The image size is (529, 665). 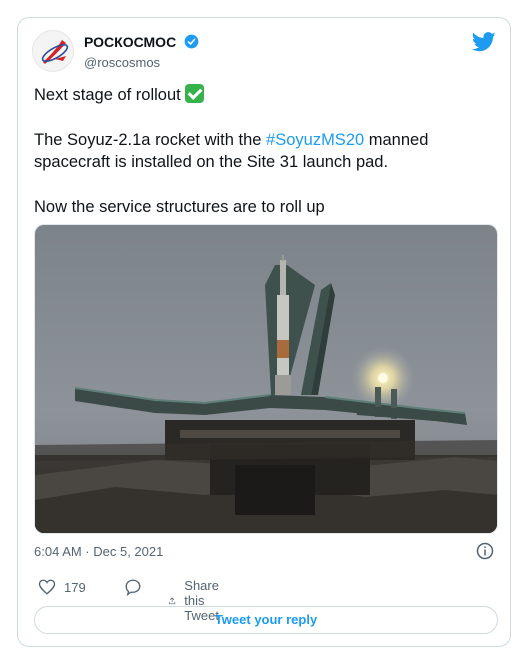 I want to click on comment-bubble-icon, so click(x=133, y=587).